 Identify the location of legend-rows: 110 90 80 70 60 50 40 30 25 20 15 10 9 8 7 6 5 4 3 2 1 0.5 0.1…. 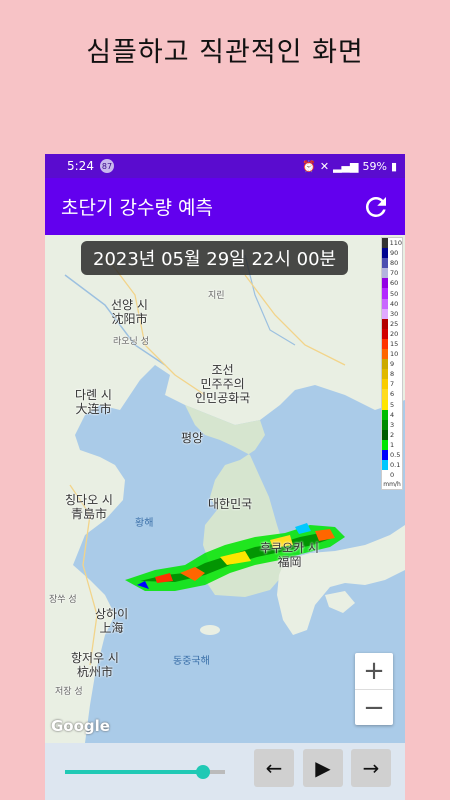
(392, 359).